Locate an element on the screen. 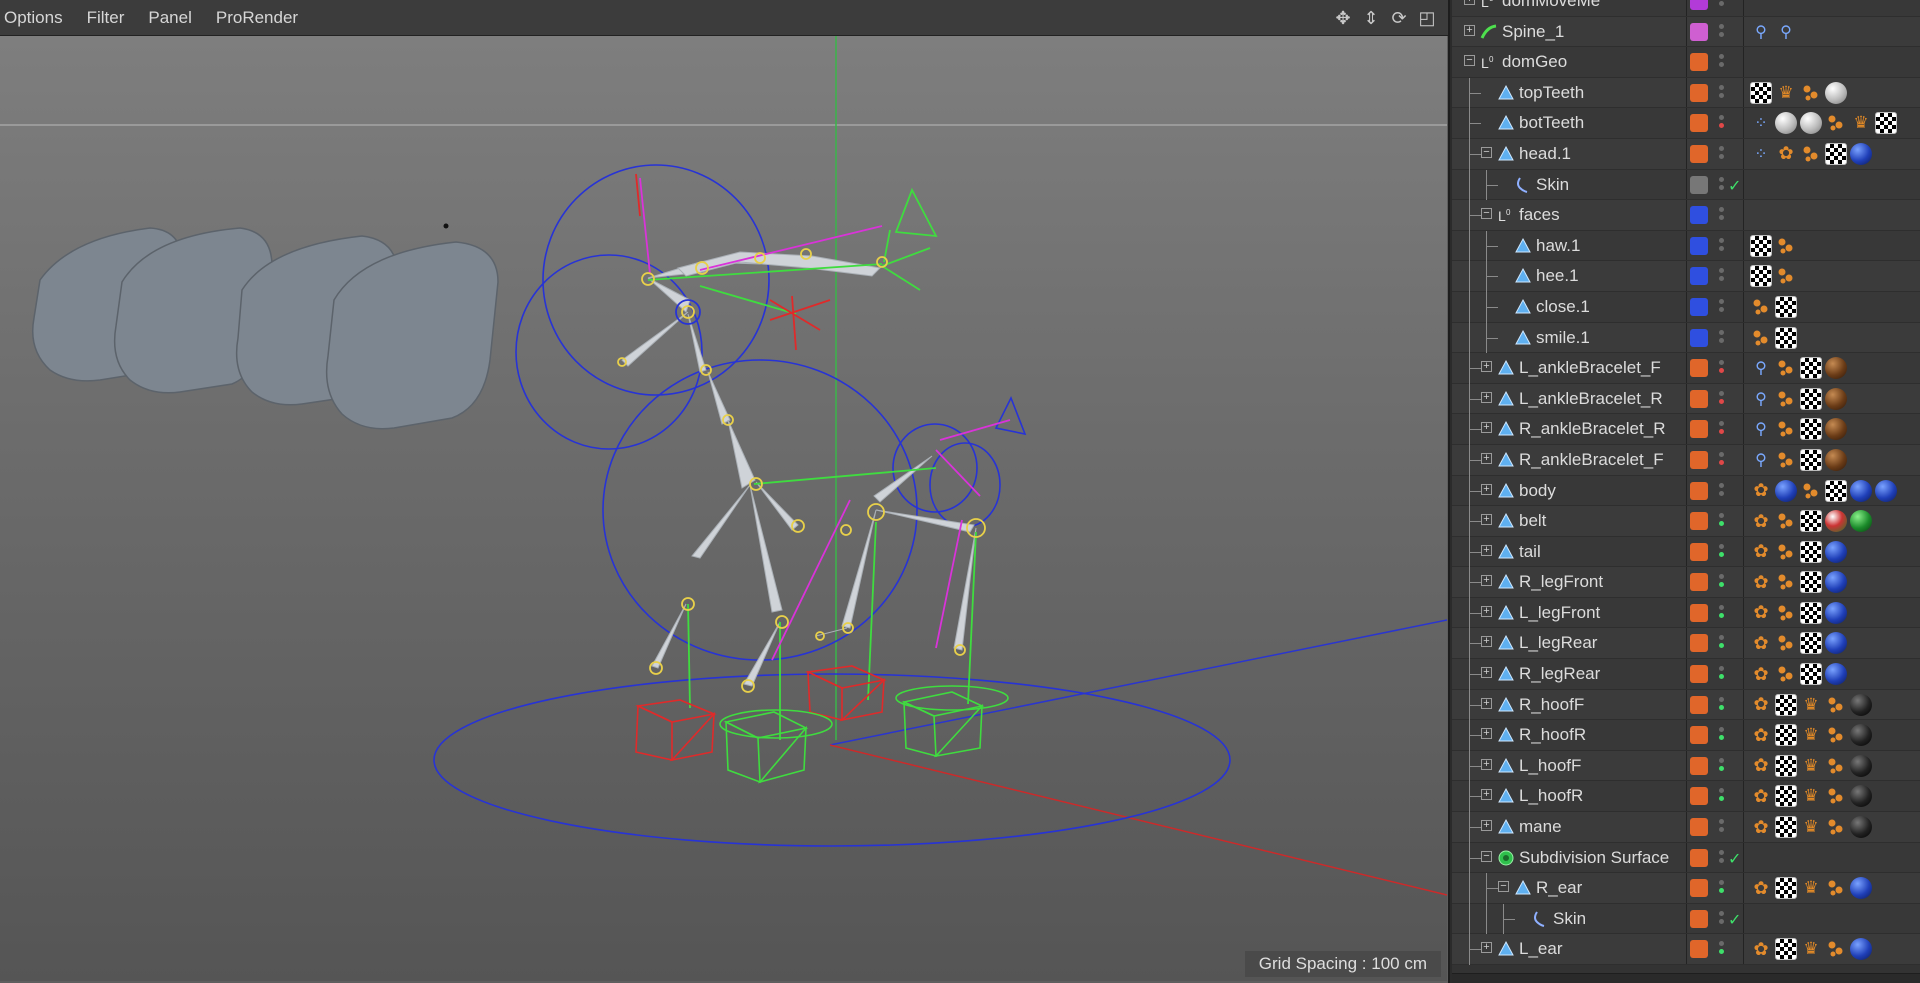  object-row: − L 0 faces is located at coordinates (1686, 216).